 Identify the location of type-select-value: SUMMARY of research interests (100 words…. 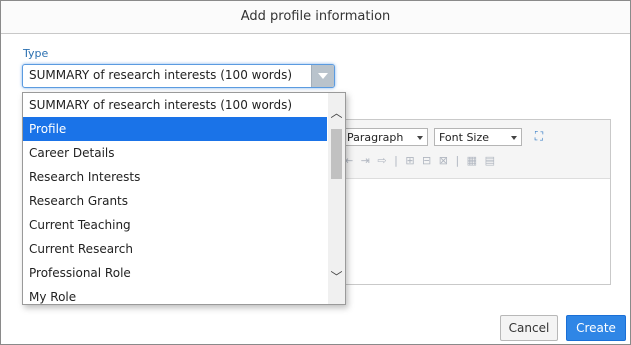
(161, 75).